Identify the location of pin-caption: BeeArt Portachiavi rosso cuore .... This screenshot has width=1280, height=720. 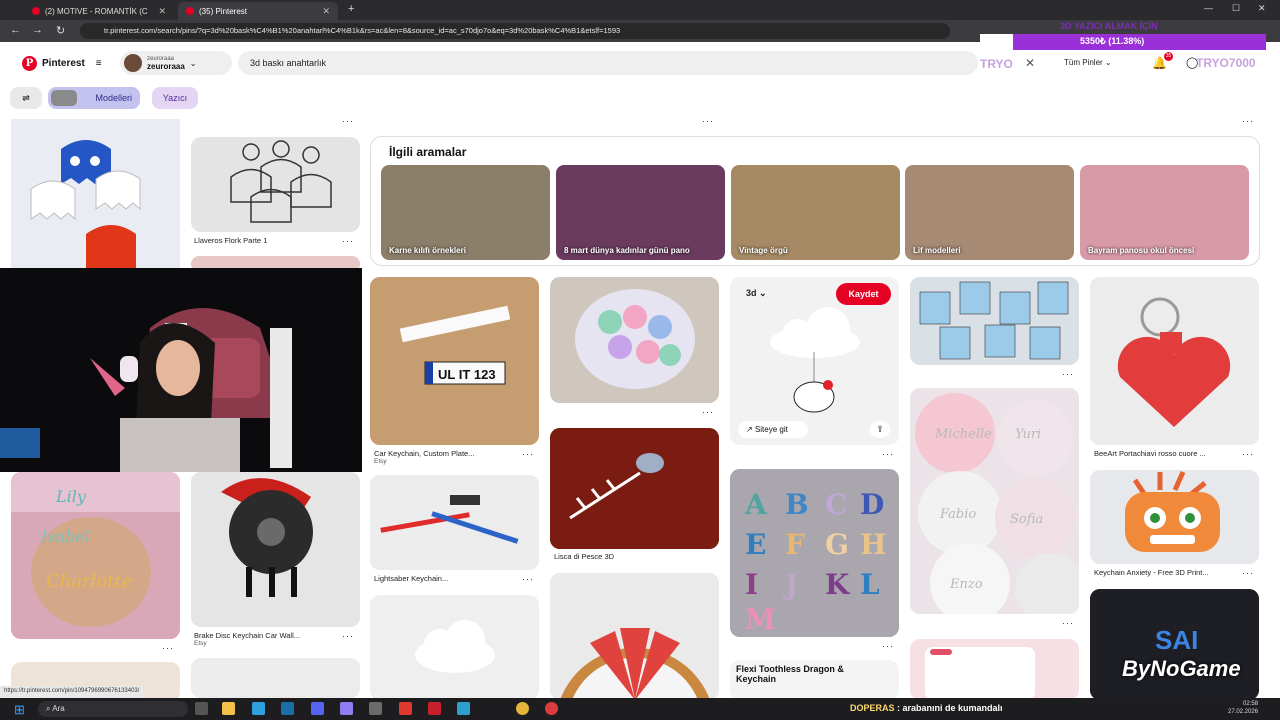
(1150, 453).